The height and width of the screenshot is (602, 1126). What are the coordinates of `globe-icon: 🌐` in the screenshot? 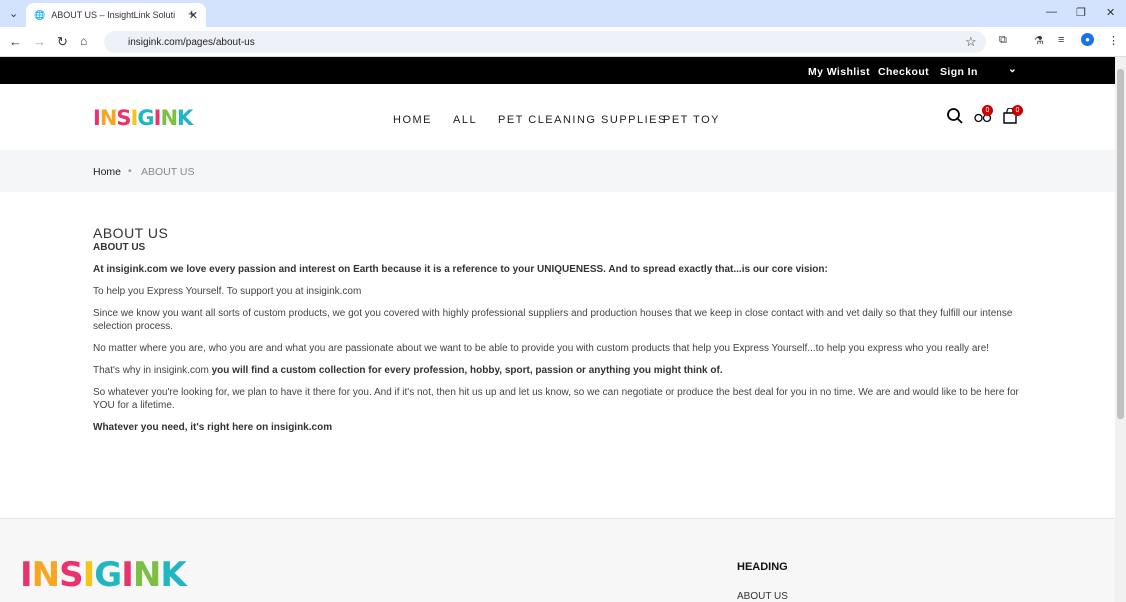 It's located at (40, 14).